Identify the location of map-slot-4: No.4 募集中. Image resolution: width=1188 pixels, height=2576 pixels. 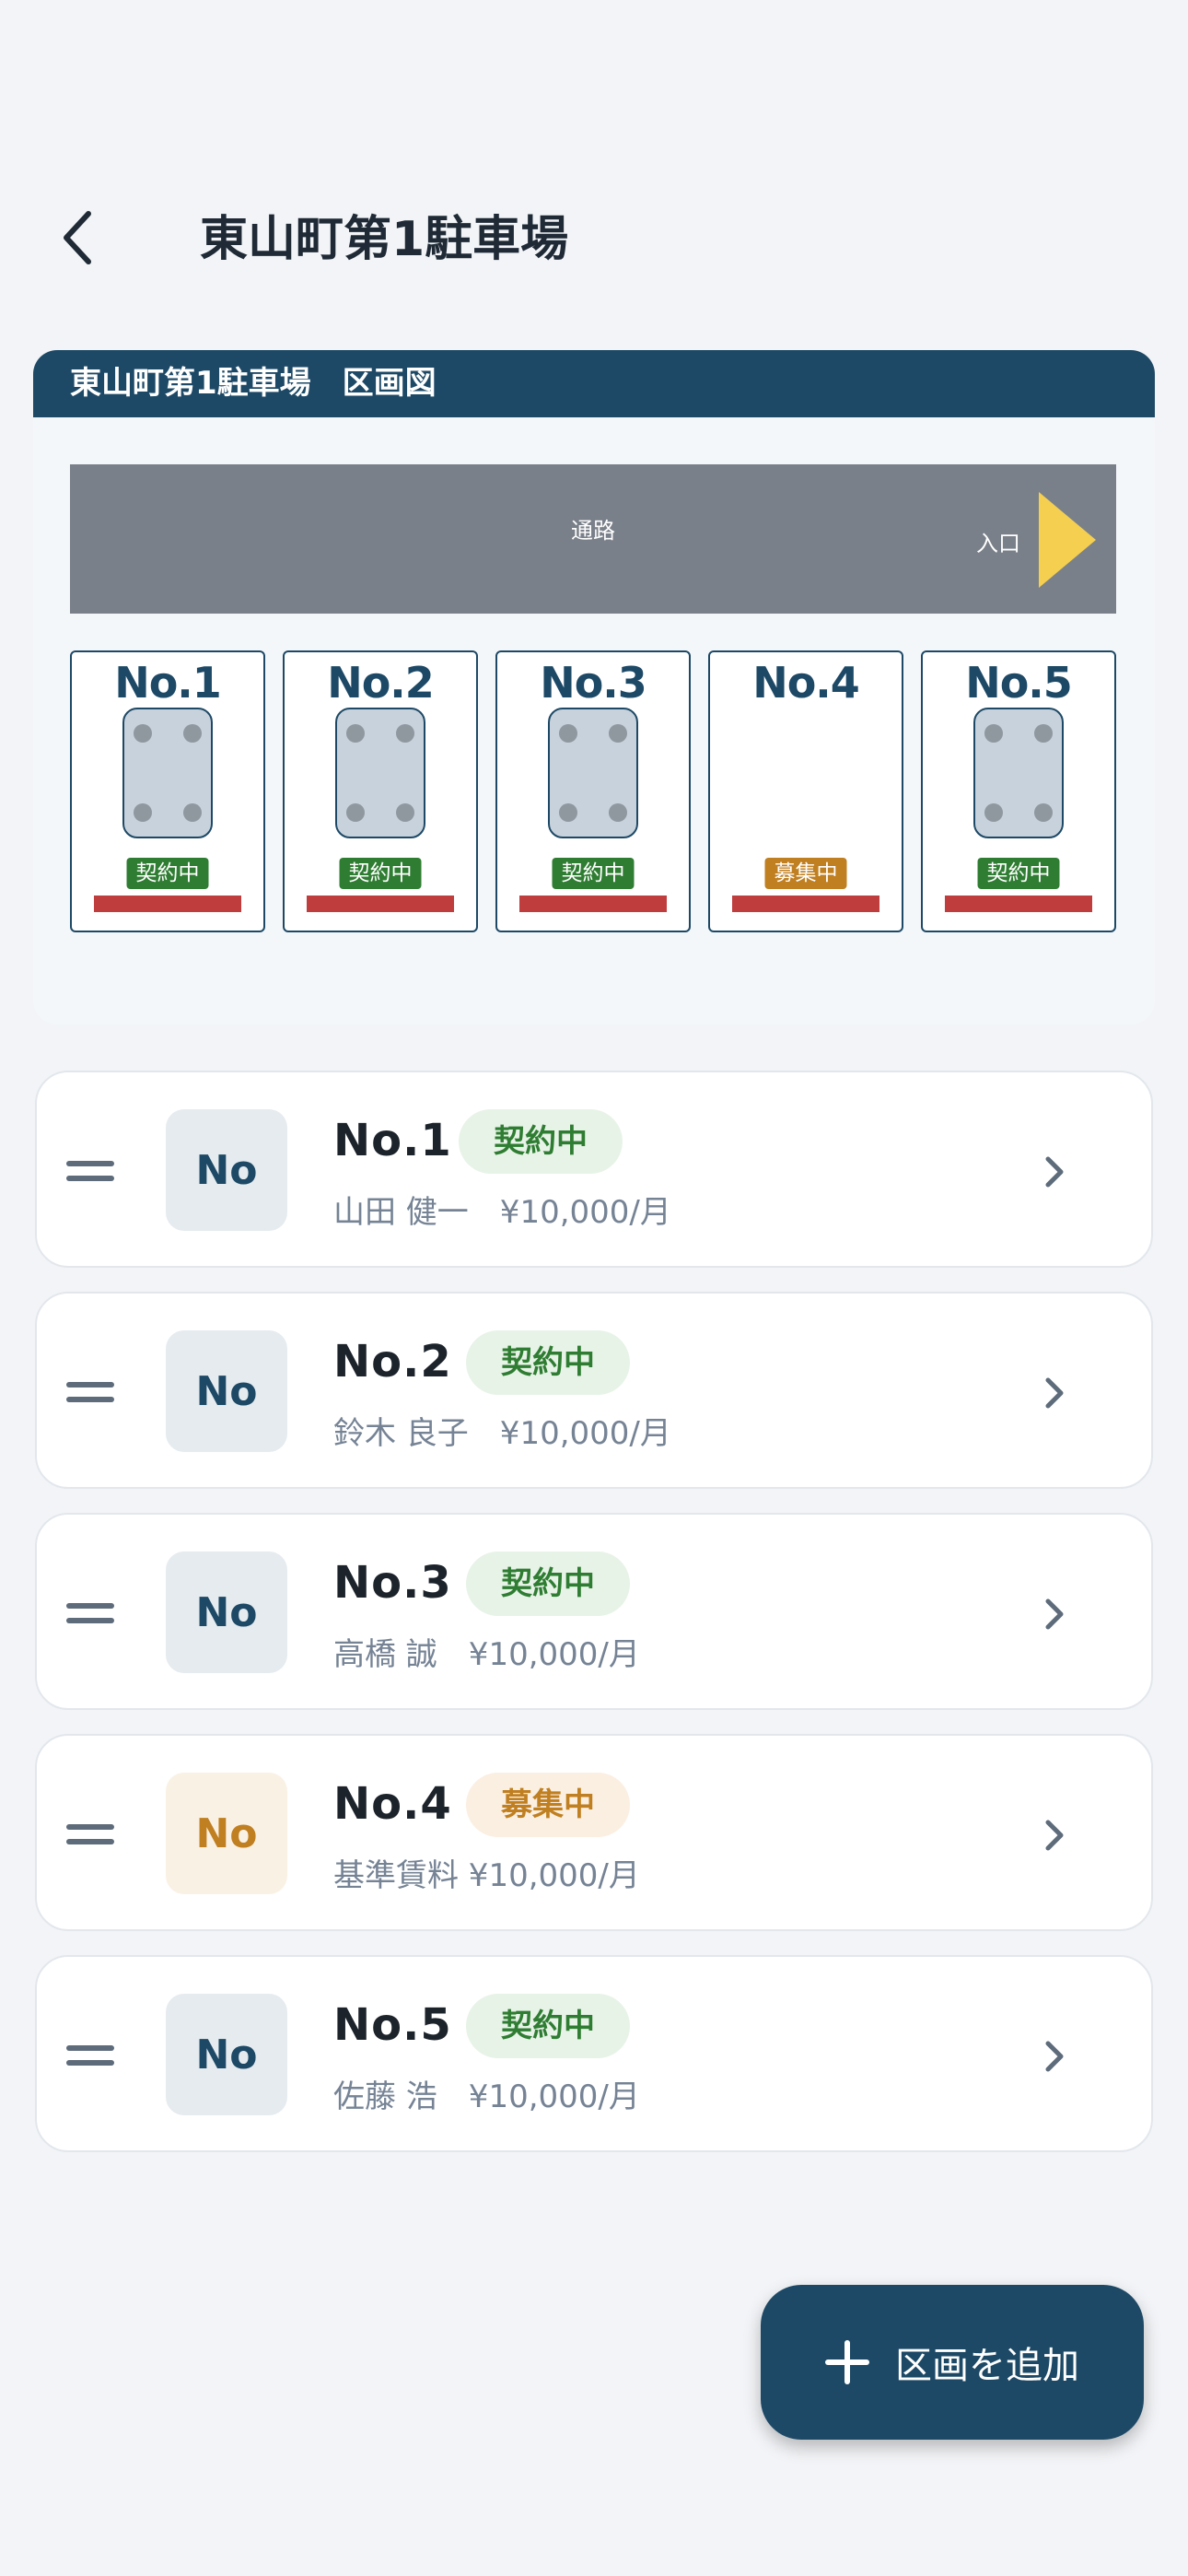
(805, 791).